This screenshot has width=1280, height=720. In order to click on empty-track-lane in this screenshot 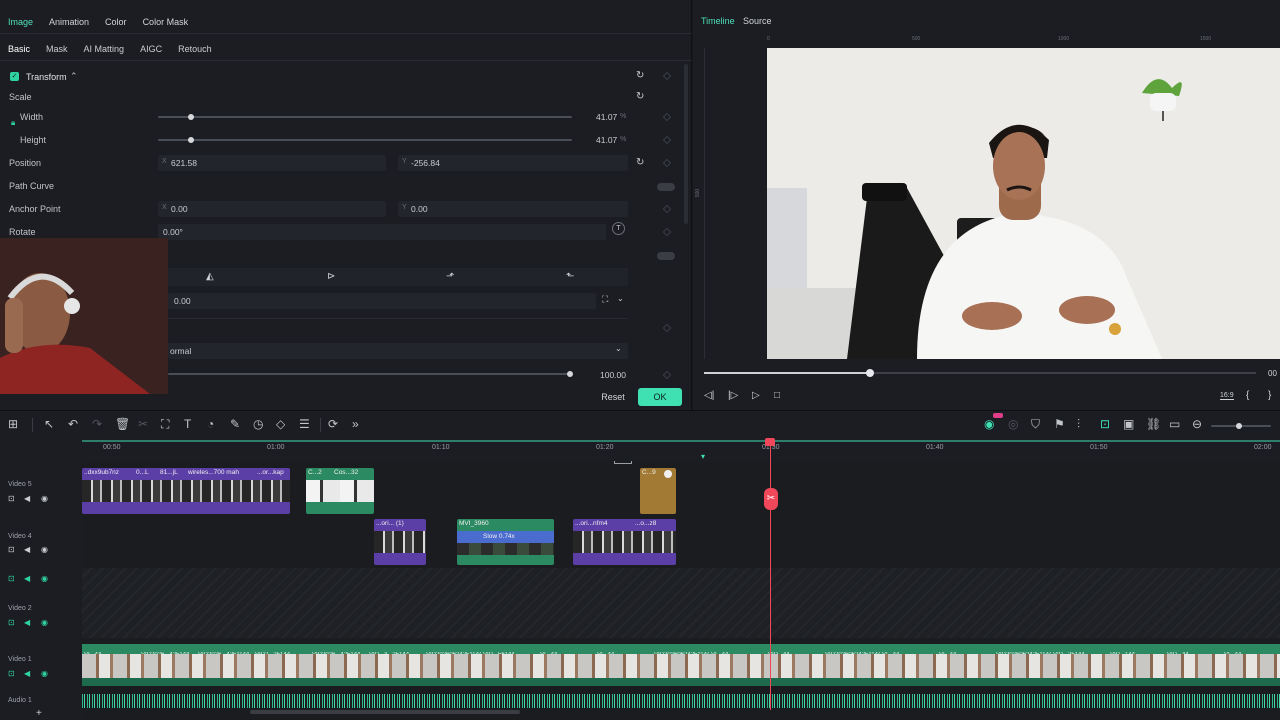, I will do `click(681, 603)`.